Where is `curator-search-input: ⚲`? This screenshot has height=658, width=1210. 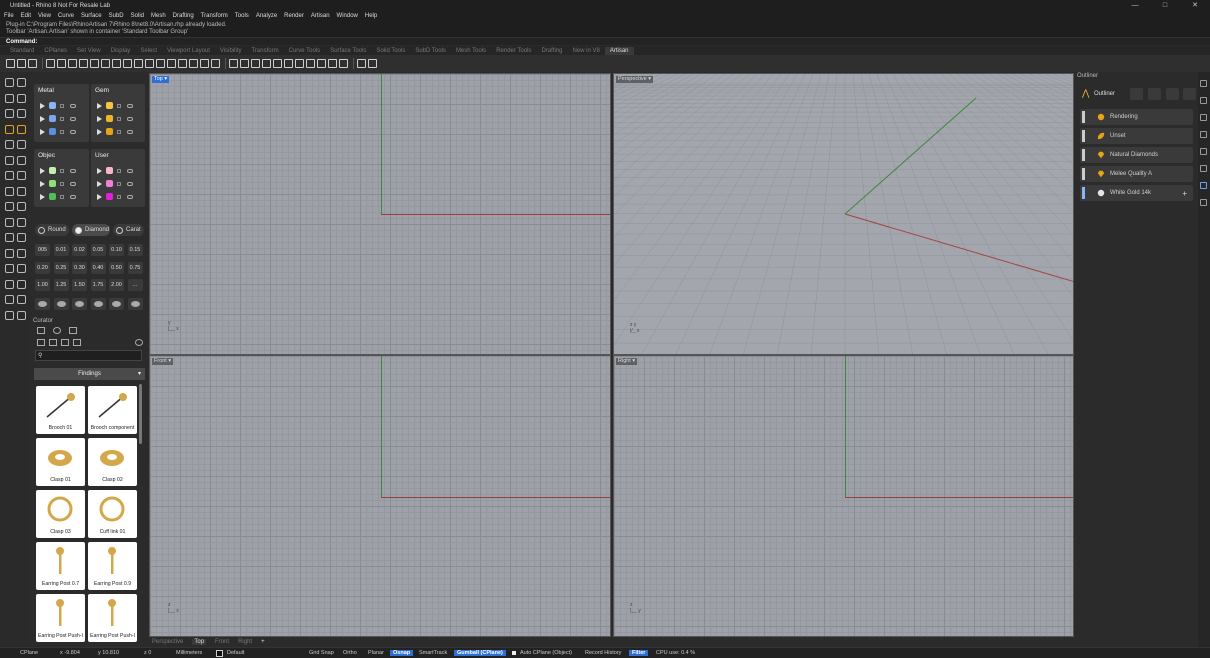 curator-search-input: ⚲ is located at coordinates (88, 355).